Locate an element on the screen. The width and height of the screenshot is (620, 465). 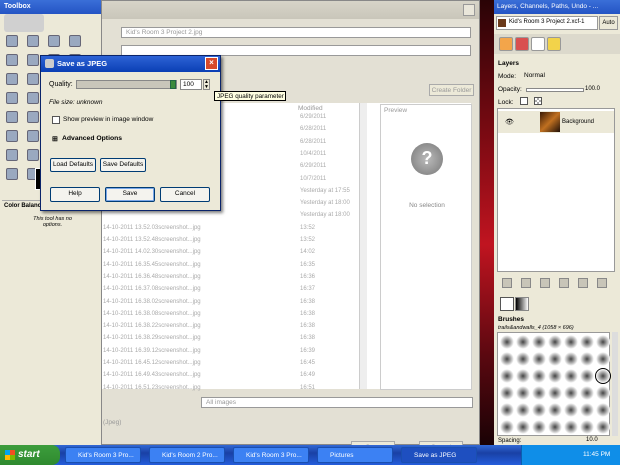
perspective-icon is located at coordinates (33, 117).